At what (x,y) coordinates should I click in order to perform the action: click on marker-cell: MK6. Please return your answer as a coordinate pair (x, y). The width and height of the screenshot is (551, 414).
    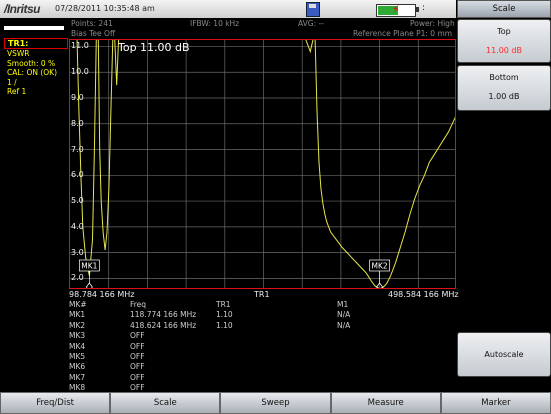
    Looking at the image, I should click on (77, 367).